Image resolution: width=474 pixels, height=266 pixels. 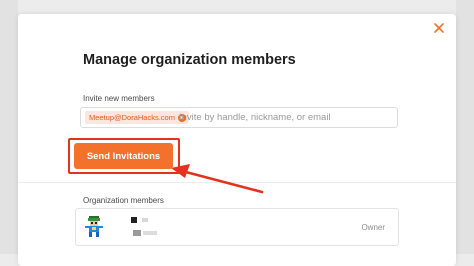 I want to click on email-chip-label: Meetup@DoraHacks.com, so click(x=132, y=117).